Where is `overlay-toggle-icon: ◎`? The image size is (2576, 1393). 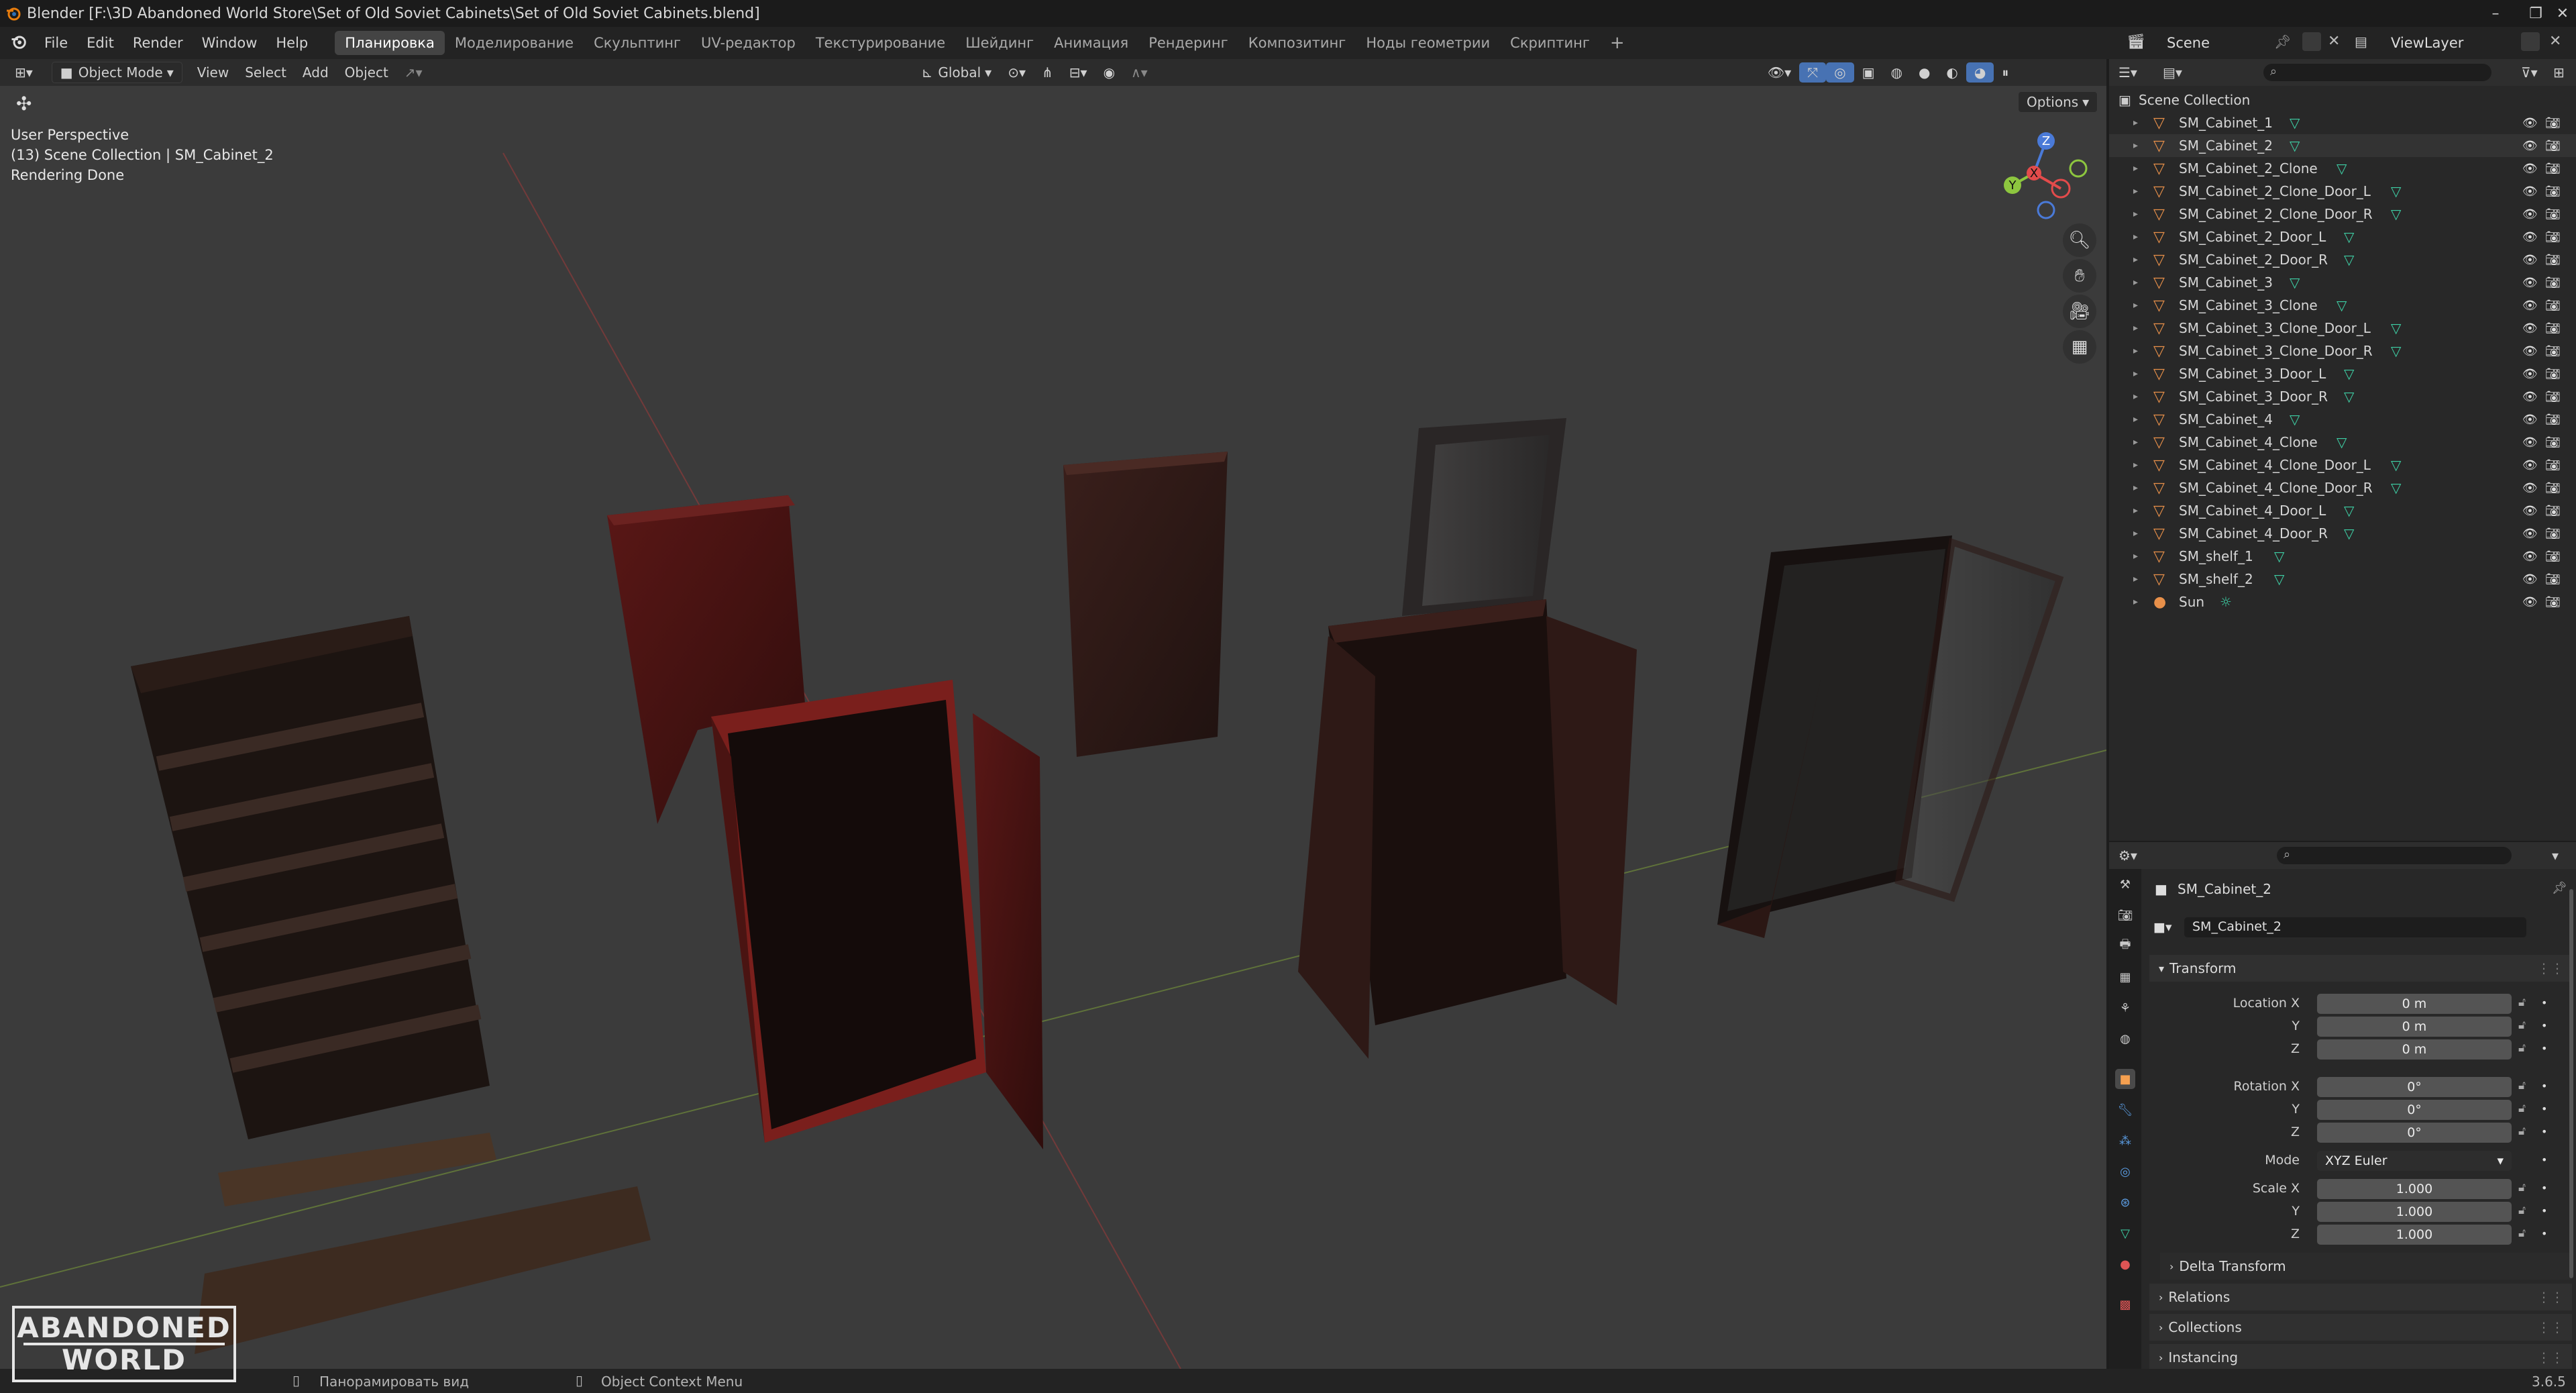 overlay-toggle-icon: ◎ is located at coordinates (1840, 72).